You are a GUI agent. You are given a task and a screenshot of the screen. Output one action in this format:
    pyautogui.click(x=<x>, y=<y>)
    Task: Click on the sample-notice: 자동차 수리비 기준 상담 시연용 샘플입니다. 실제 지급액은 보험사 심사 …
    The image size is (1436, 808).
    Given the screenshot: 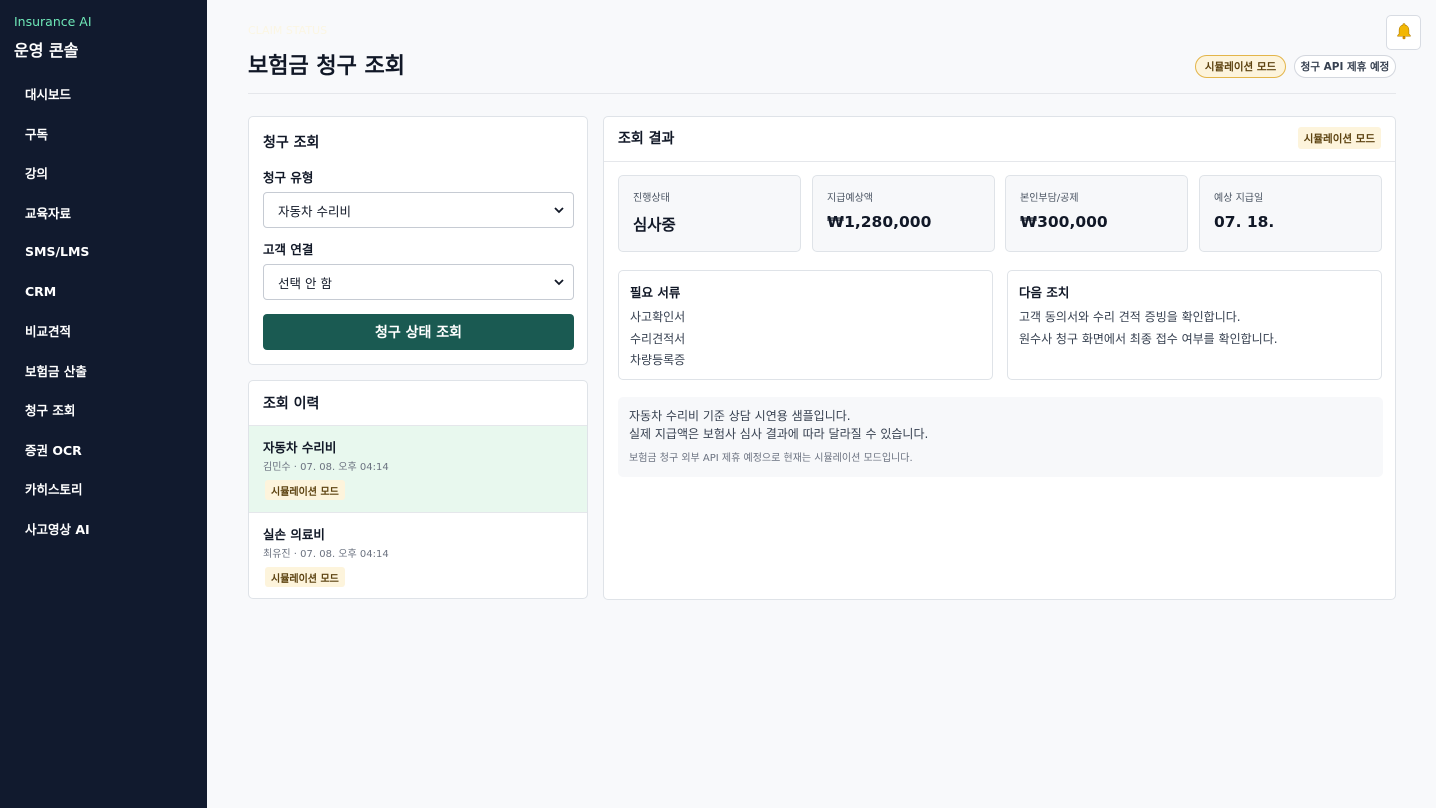 What is the action you would take?
    pyautogui.click(x=1000, y=437)
    